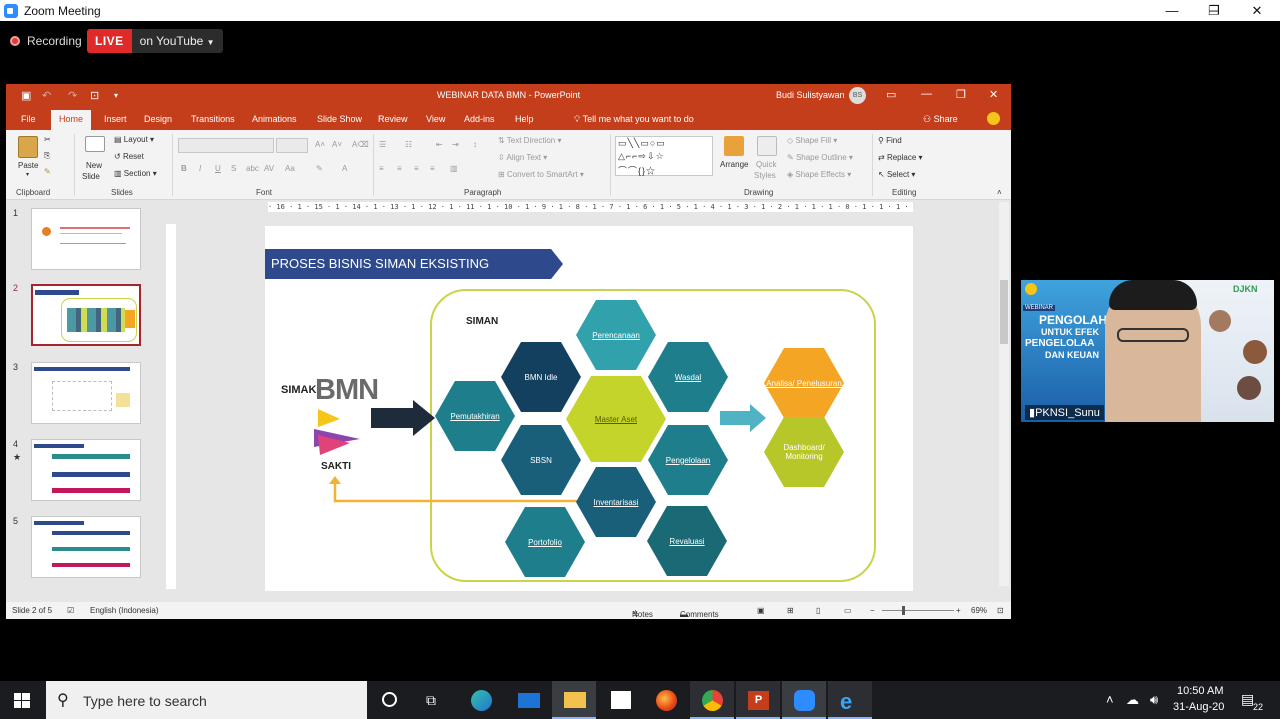 The height and width of the screenshot is (719, 1280). Describe the element at coordinates (336, 466) in the screenshot. I see `sakti-label: SAKTI` at that location.